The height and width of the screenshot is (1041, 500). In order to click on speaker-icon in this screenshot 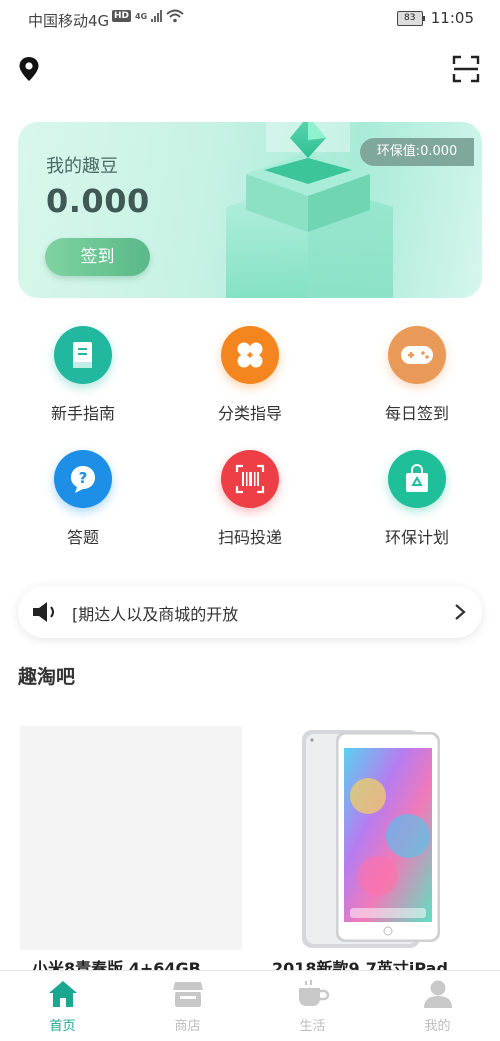, I will do `click(43, 612)`.